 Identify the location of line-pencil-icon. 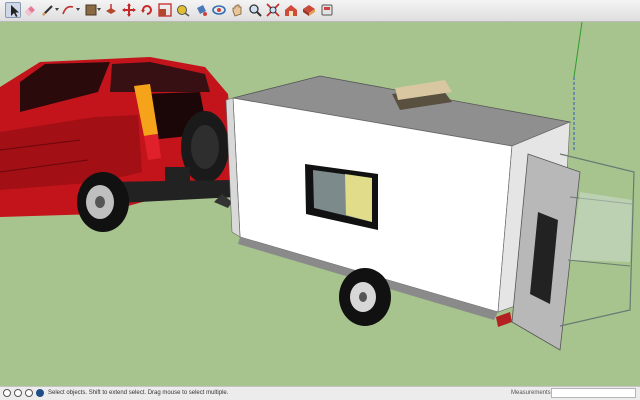
(47, 10).